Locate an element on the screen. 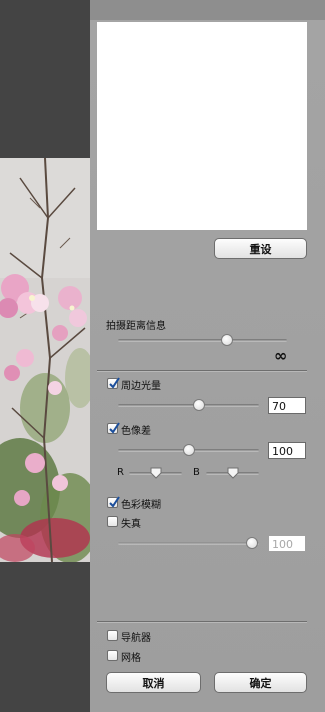 Image resolution: width=325 pixels, height=712 pixels. vignetting-label: 周边光量 is located at coordinates (141, 386).